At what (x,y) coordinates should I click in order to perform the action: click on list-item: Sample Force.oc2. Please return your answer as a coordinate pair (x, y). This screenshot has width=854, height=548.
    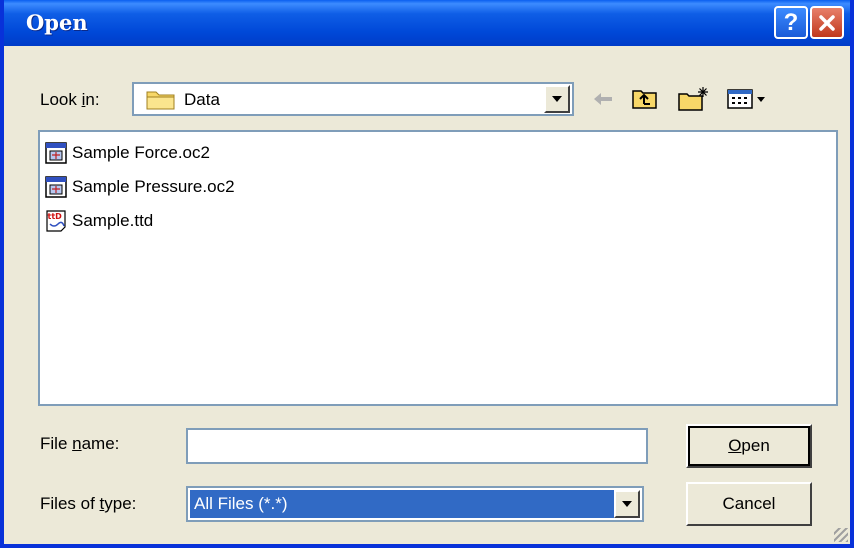
    Looking at the image, I should click on (127, 153).